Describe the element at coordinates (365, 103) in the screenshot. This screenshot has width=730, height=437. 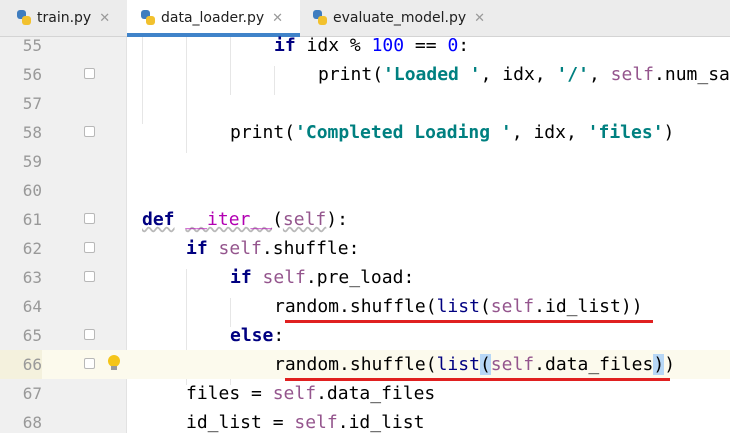
I see `code-line: 57` at that location.